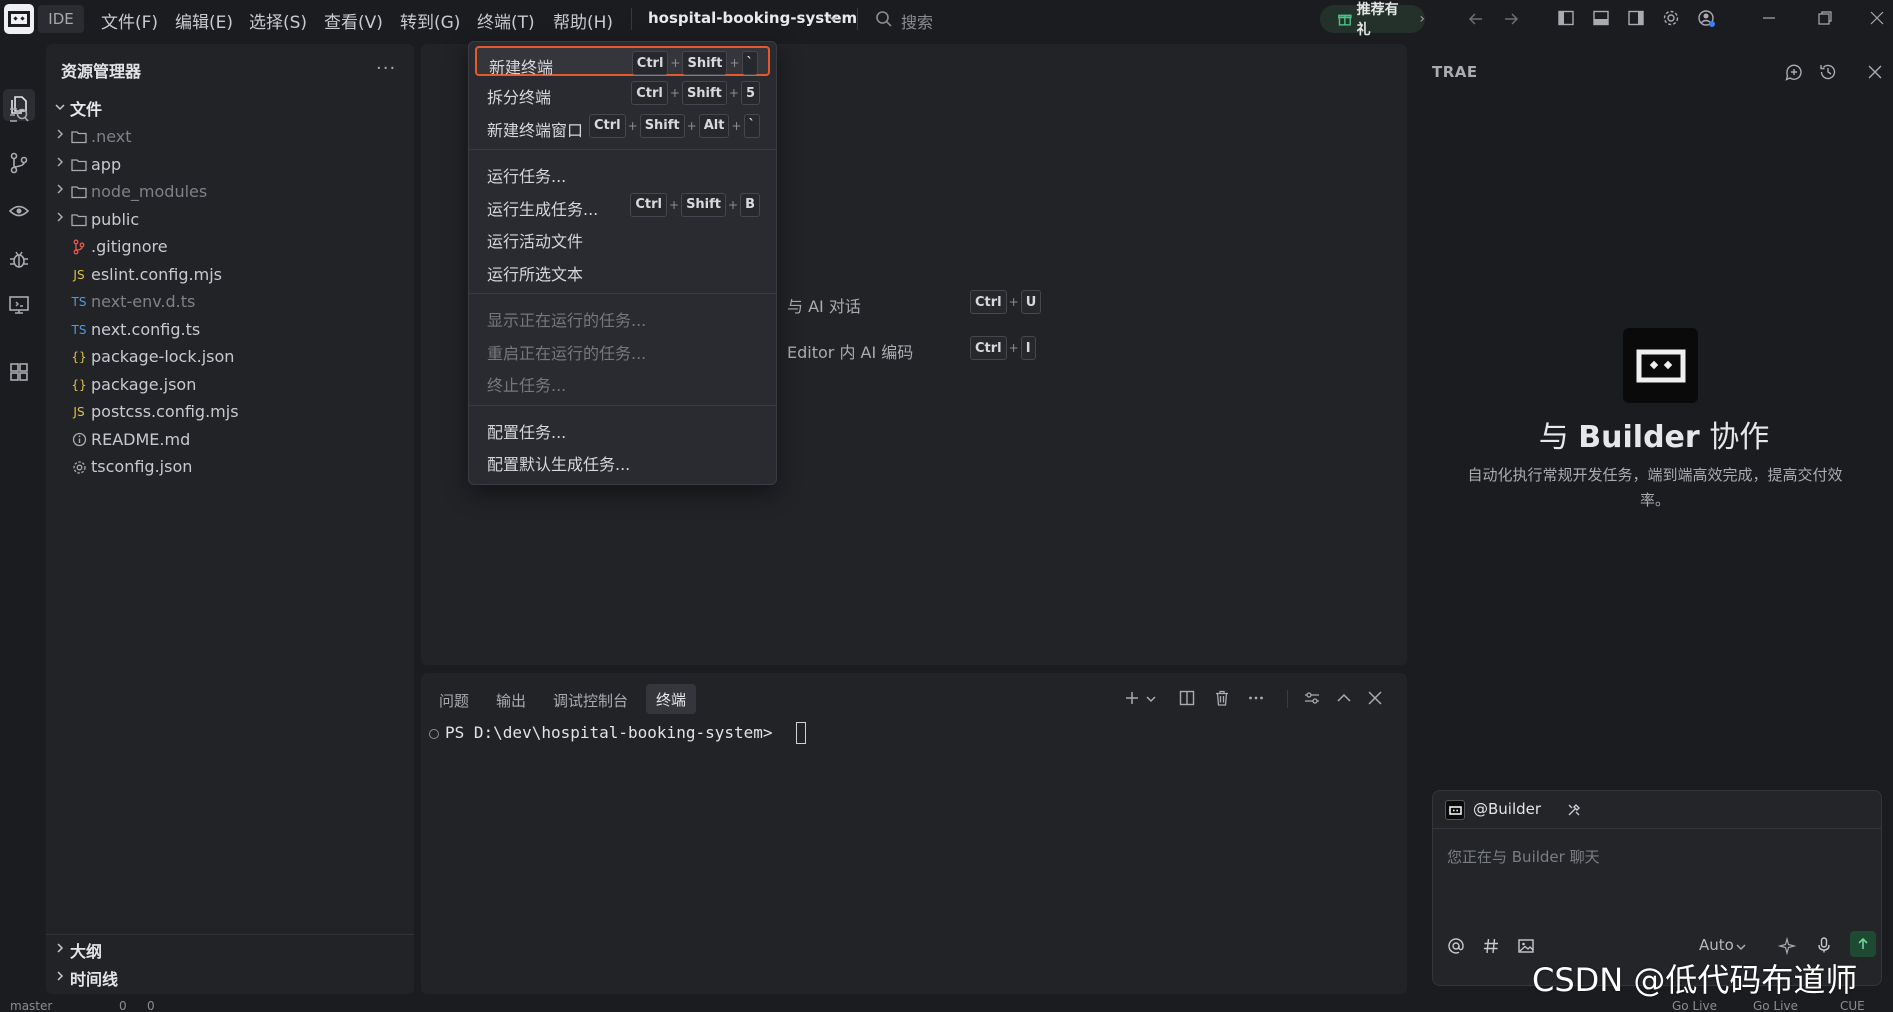 The width and height of the screenshot is (1893, 1012). What do you see at coordinates (230, 385) in the screenshot?
I see `tree-file: {} package.json` at bounding box center [230, 385].